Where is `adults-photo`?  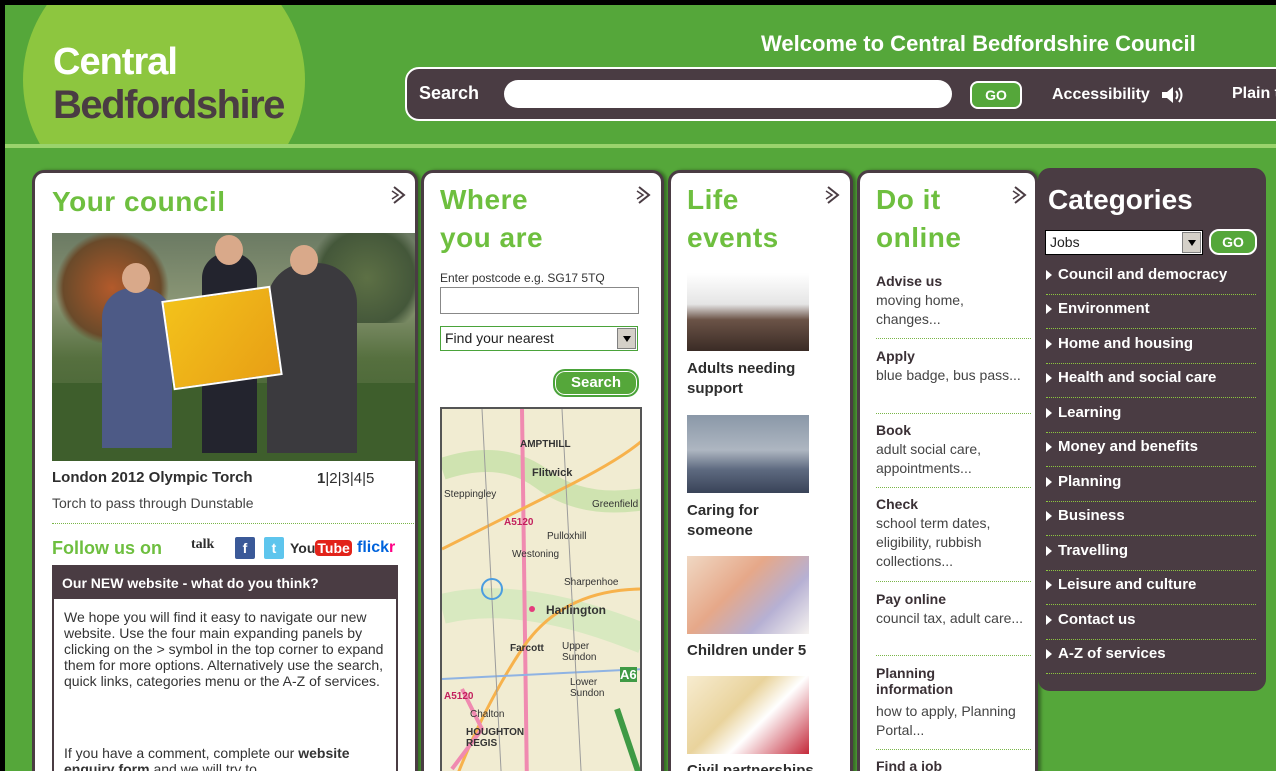
adults-photo is located at coordinates (748, 312).